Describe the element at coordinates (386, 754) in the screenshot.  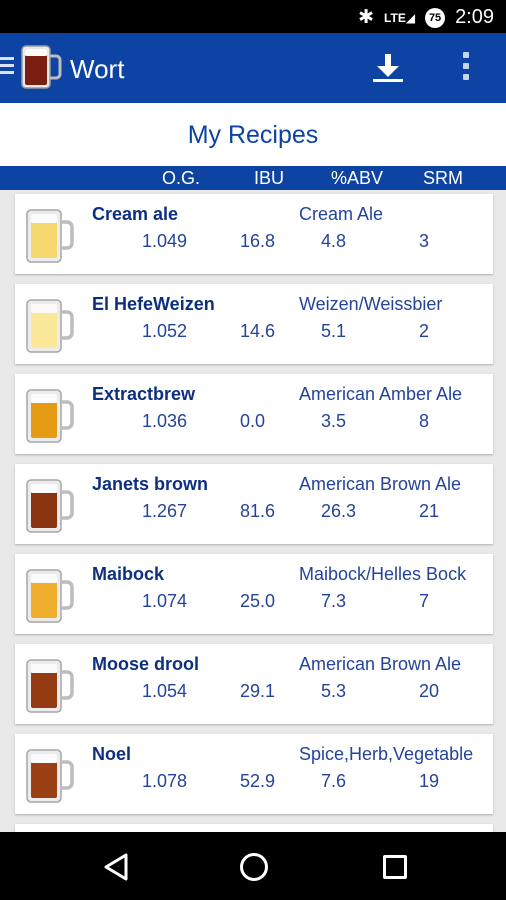
I see `recipe-style: Spice,Herb,Vegetable` at that location.